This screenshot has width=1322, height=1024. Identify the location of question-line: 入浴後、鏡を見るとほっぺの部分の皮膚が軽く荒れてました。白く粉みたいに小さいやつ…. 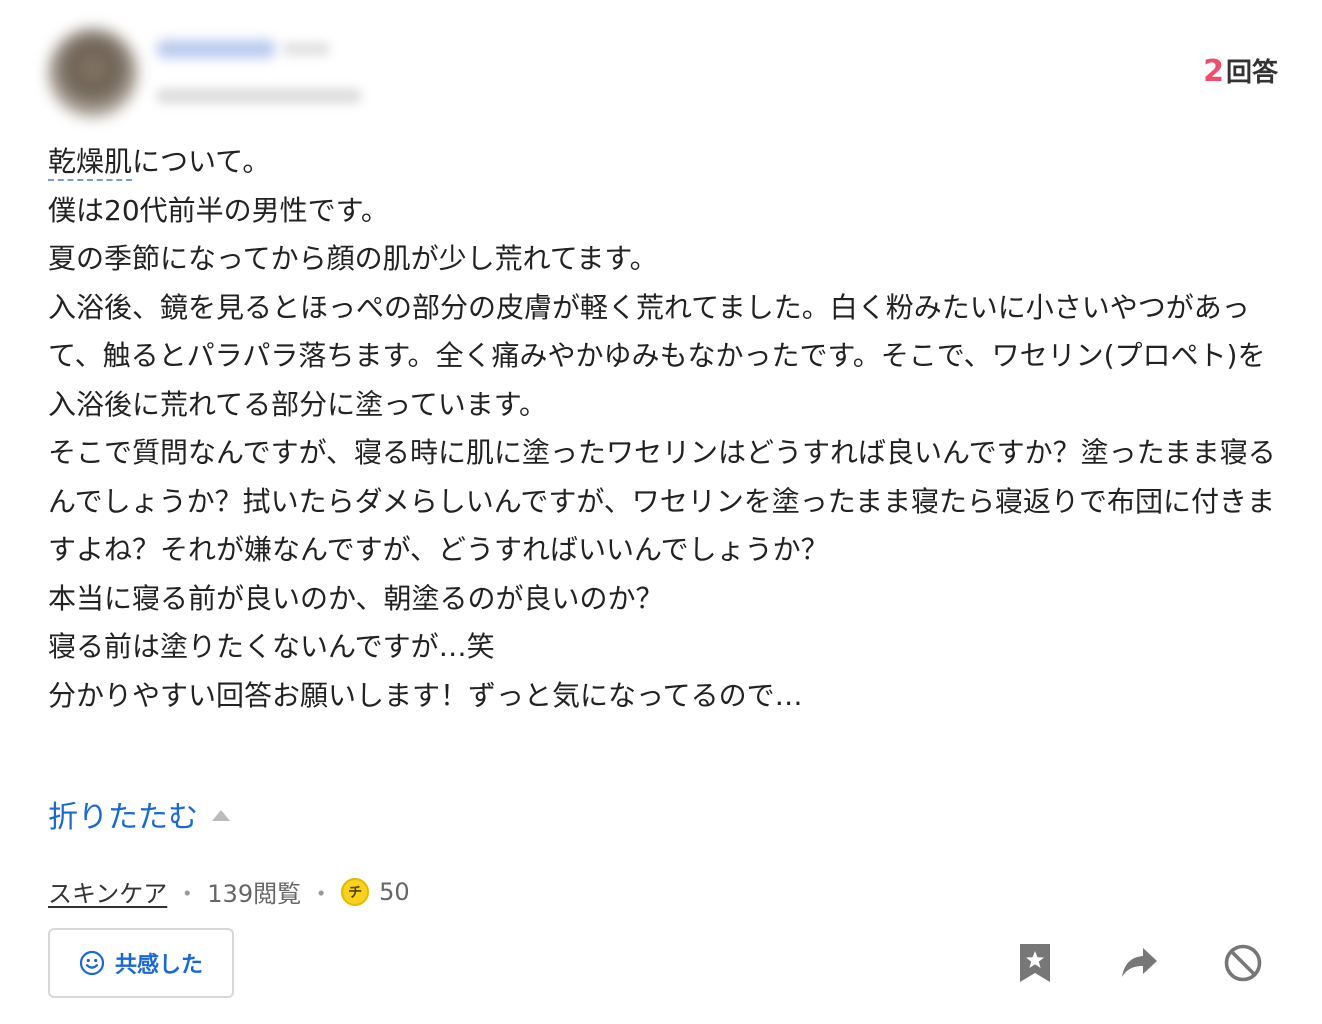
(657, 355).